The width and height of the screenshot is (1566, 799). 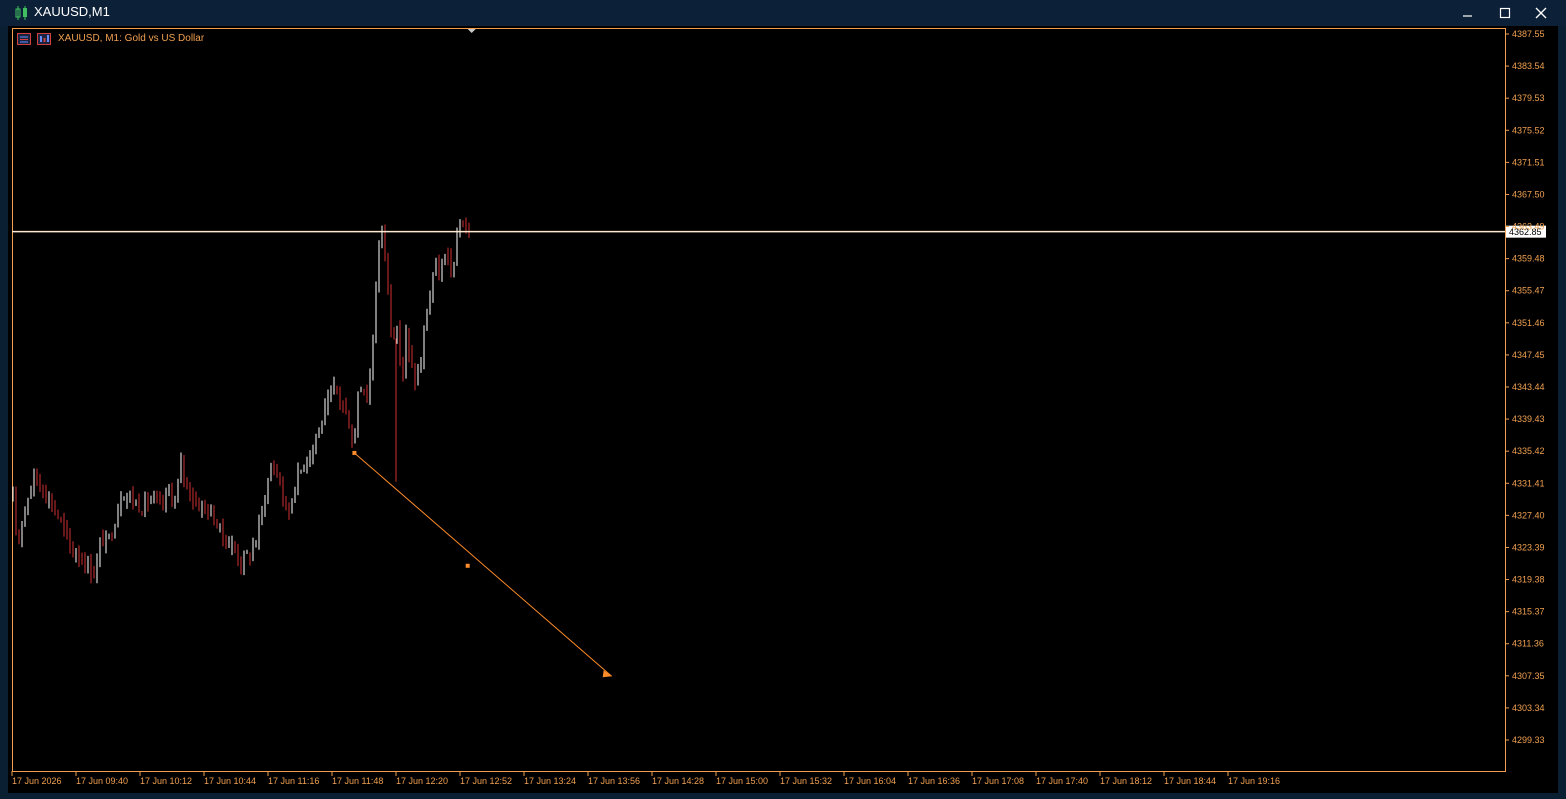 I want to click on x-axis-label: 17 Jun 10:44, so click(x=230, y=781).